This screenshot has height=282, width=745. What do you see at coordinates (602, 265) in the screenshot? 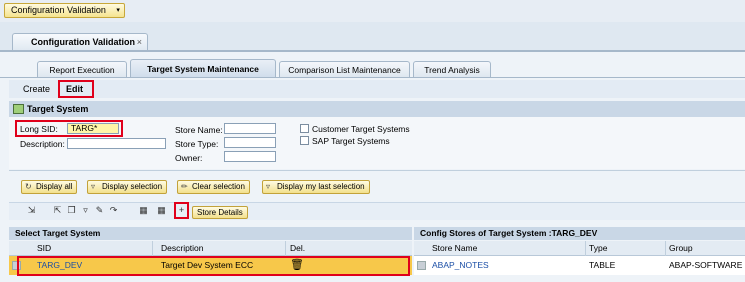
I see `row-type: TABLE` at bounding box center [602, 265].